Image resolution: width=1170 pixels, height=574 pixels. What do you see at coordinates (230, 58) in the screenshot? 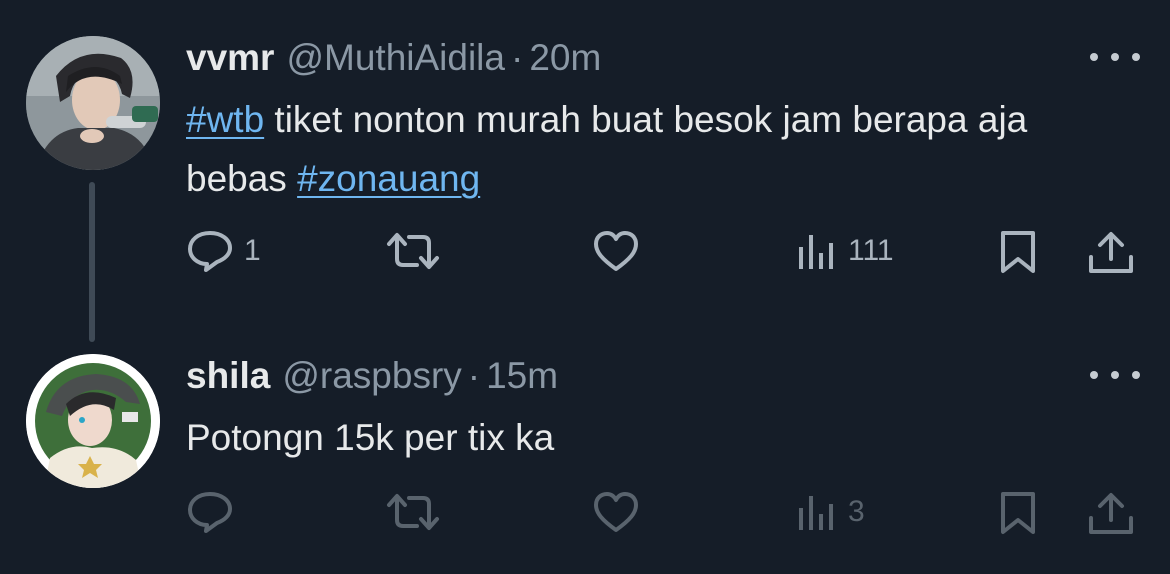
I see `display-name: vvmr` at bounding box center [230, 58].